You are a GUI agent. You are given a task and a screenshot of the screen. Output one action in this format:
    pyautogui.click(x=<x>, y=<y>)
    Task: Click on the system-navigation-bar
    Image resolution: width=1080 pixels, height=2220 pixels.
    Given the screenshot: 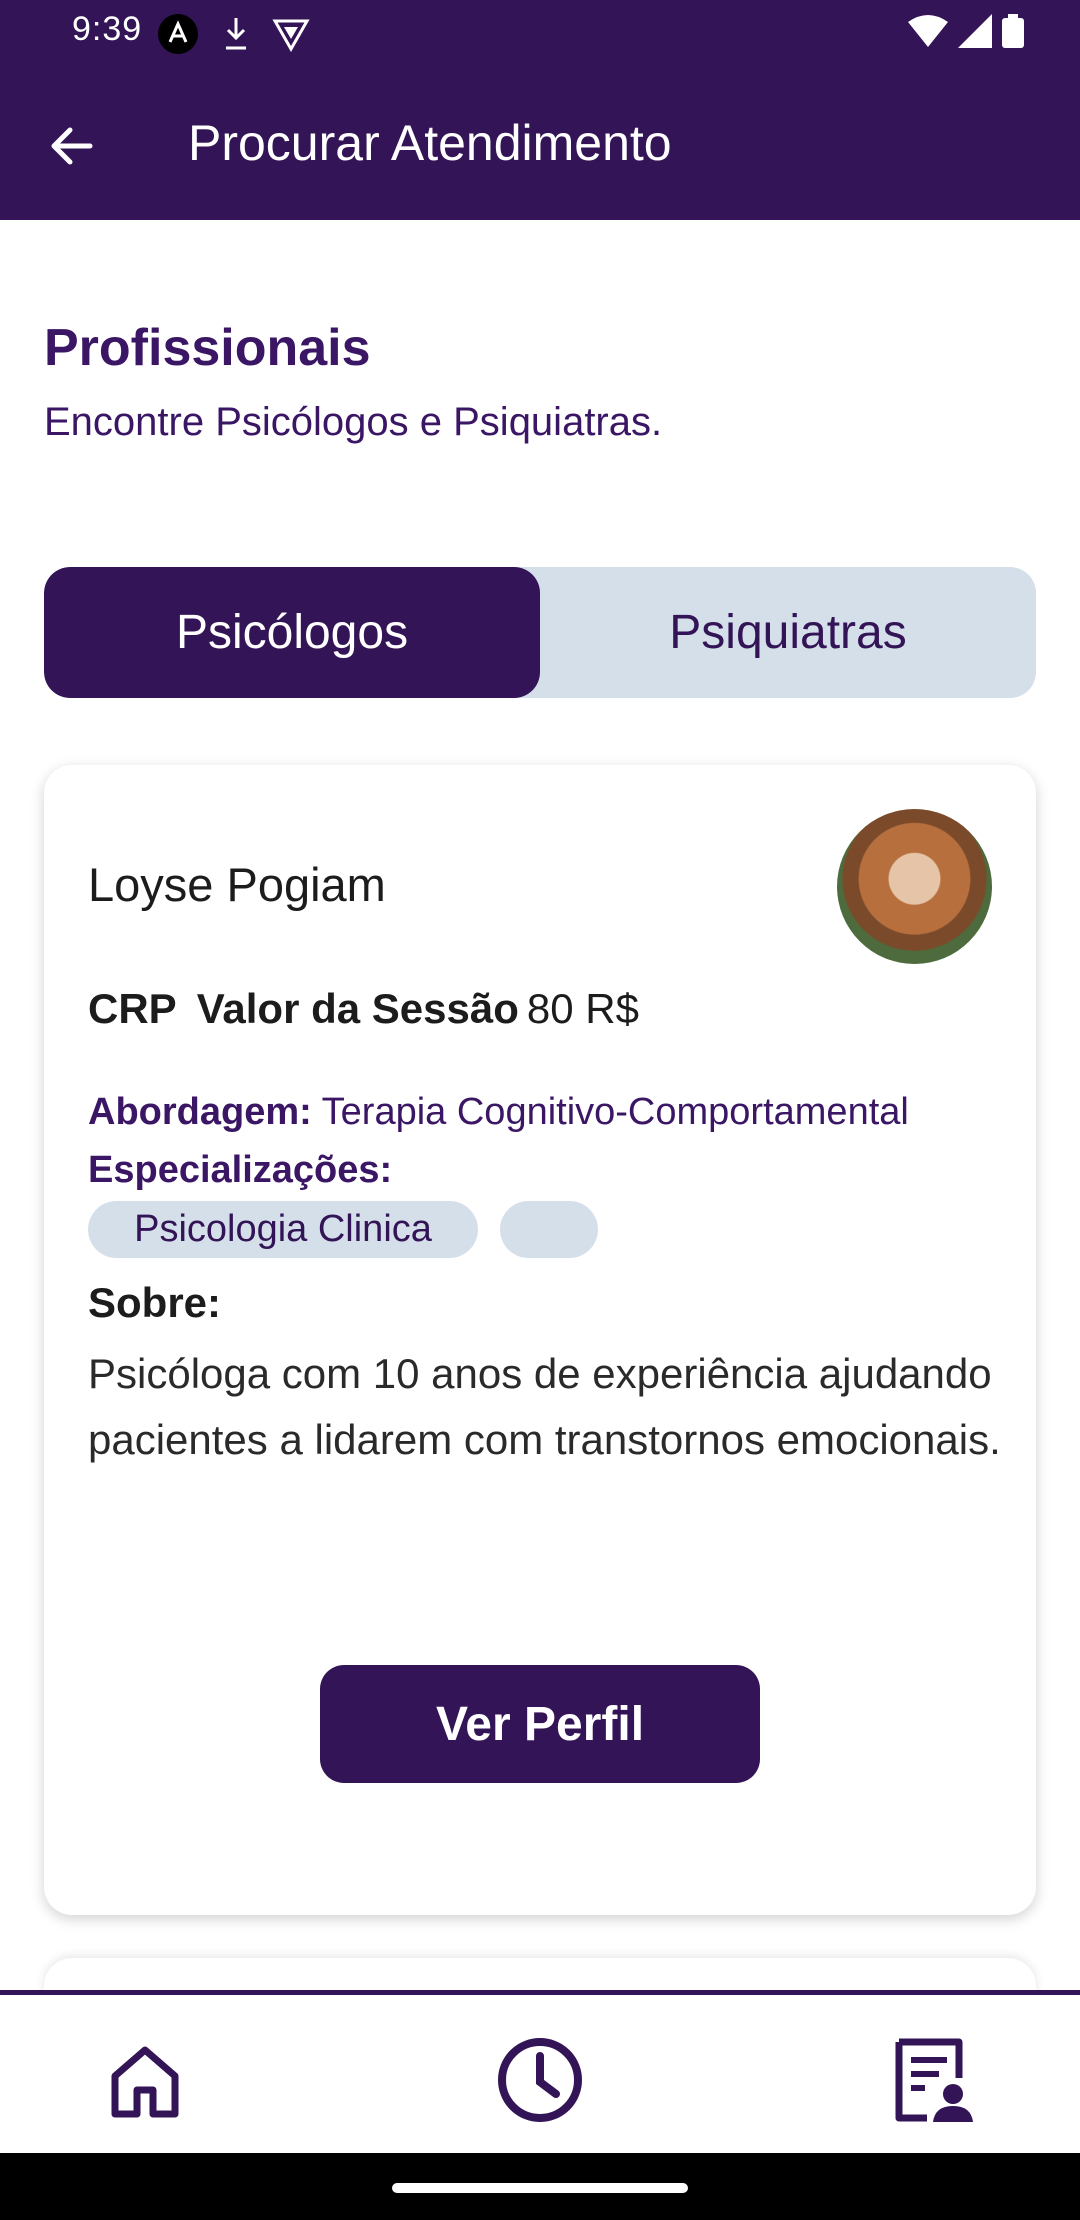 What is the action you would take?
    pyautogui.click(x=540, y=2186)
    